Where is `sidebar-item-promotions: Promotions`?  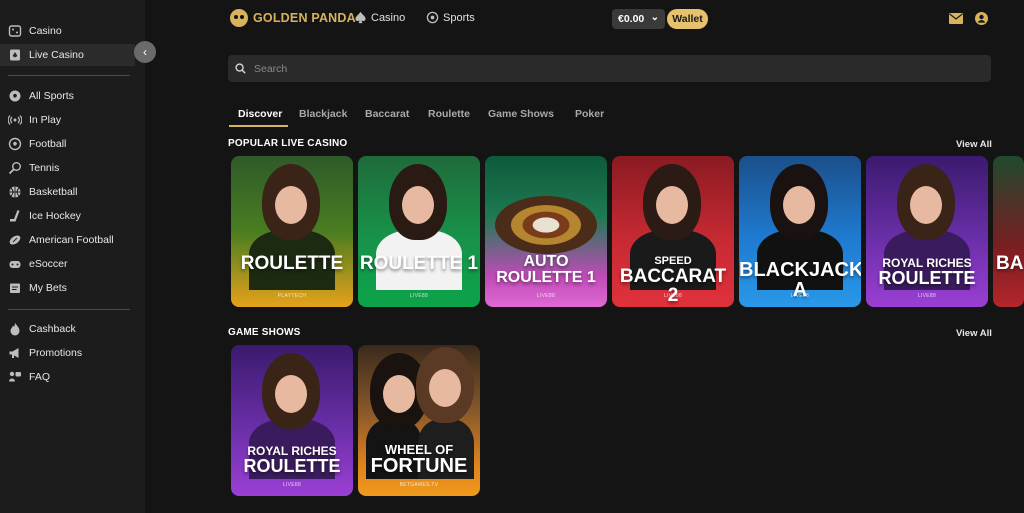 sidebar-item-promotions: Promotions is located at coordinates (67, 353).